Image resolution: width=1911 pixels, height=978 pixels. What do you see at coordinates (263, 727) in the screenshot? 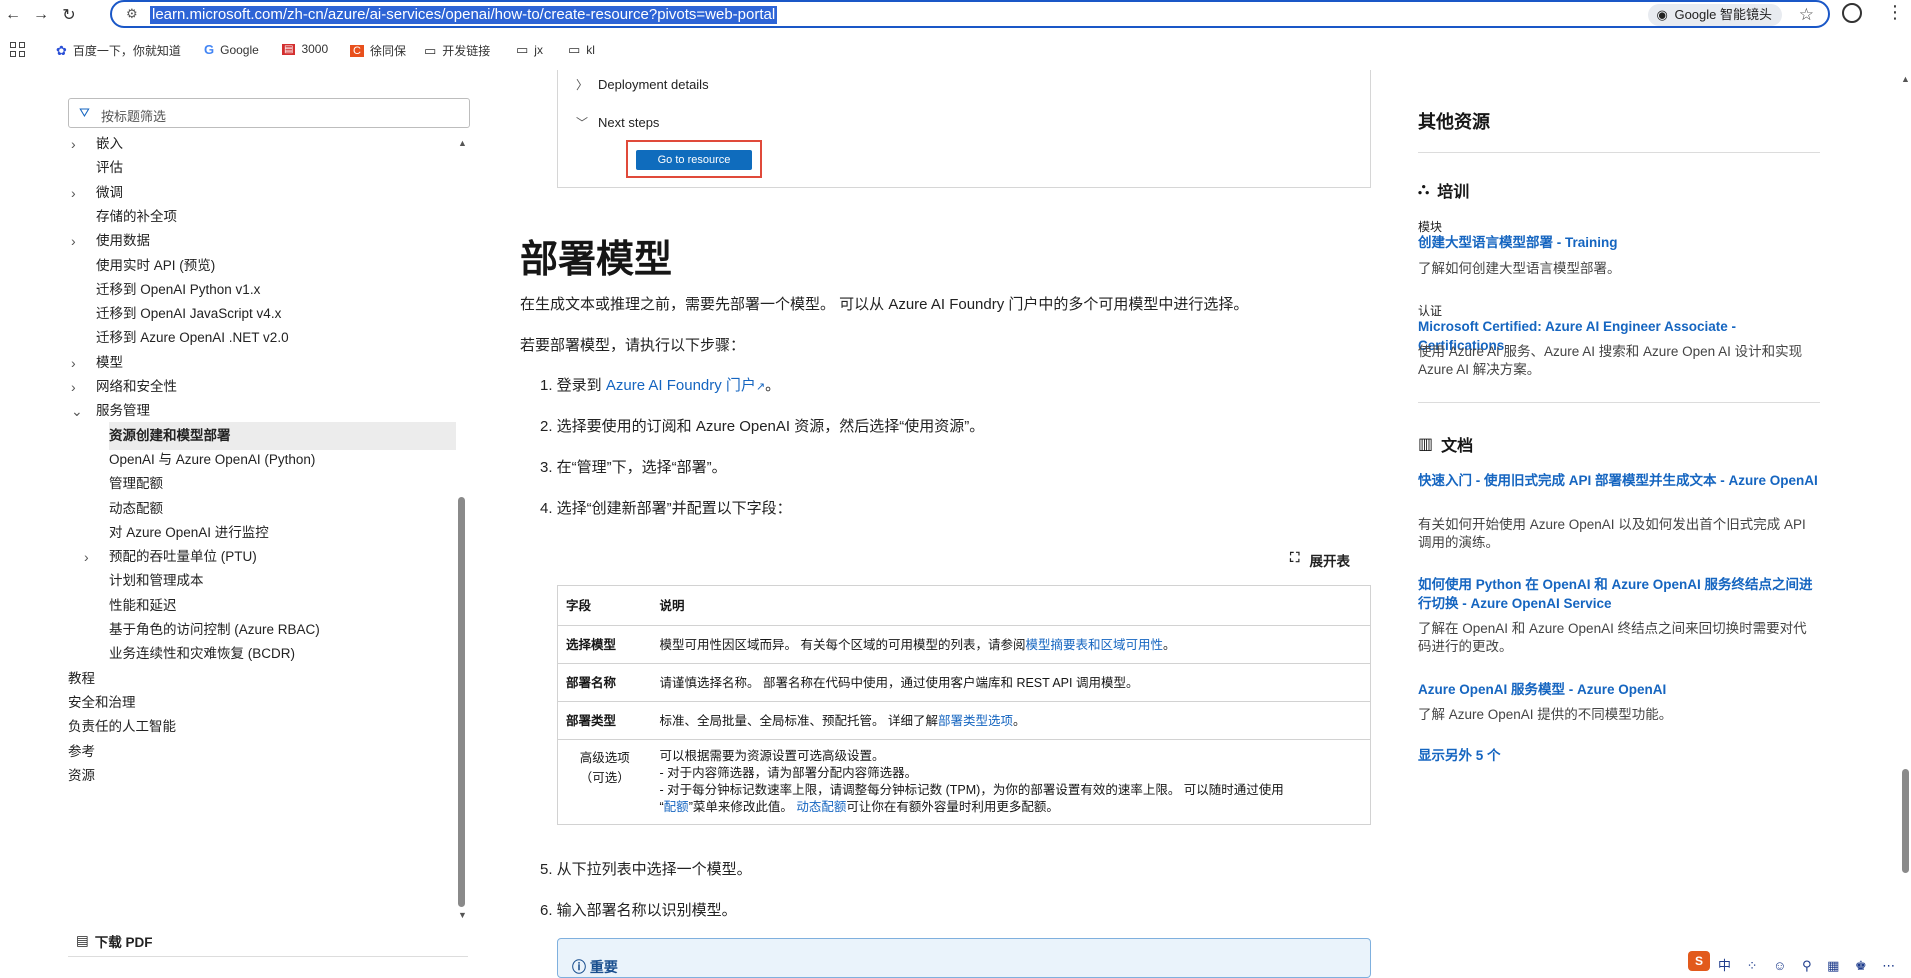
I see `toc-item: ›负责任的人工智能` at bounding box center [263, 727].